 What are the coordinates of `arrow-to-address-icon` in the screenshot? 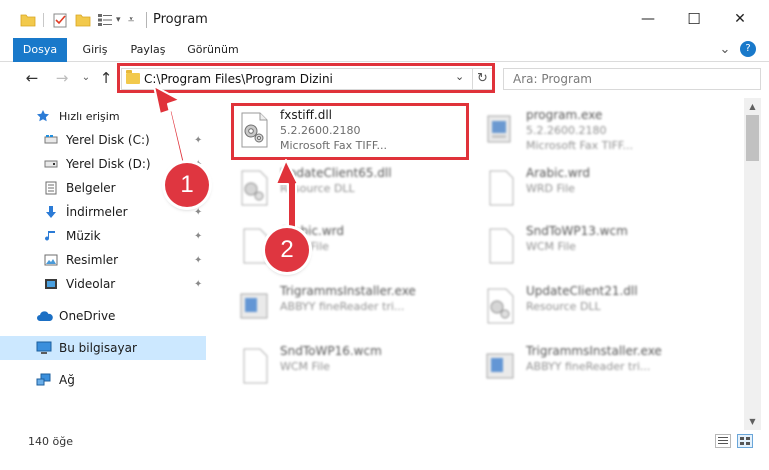 It's located at (170, 127).